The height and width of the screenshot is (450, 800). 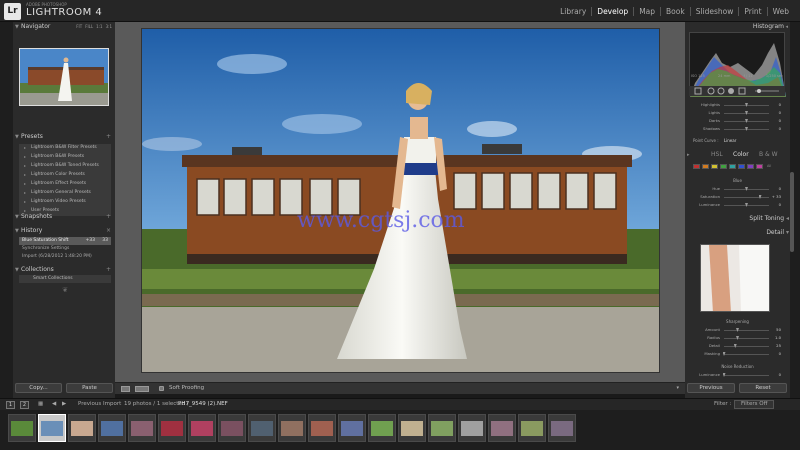 I want to click on detail-preview, so click(x=735, y=278).